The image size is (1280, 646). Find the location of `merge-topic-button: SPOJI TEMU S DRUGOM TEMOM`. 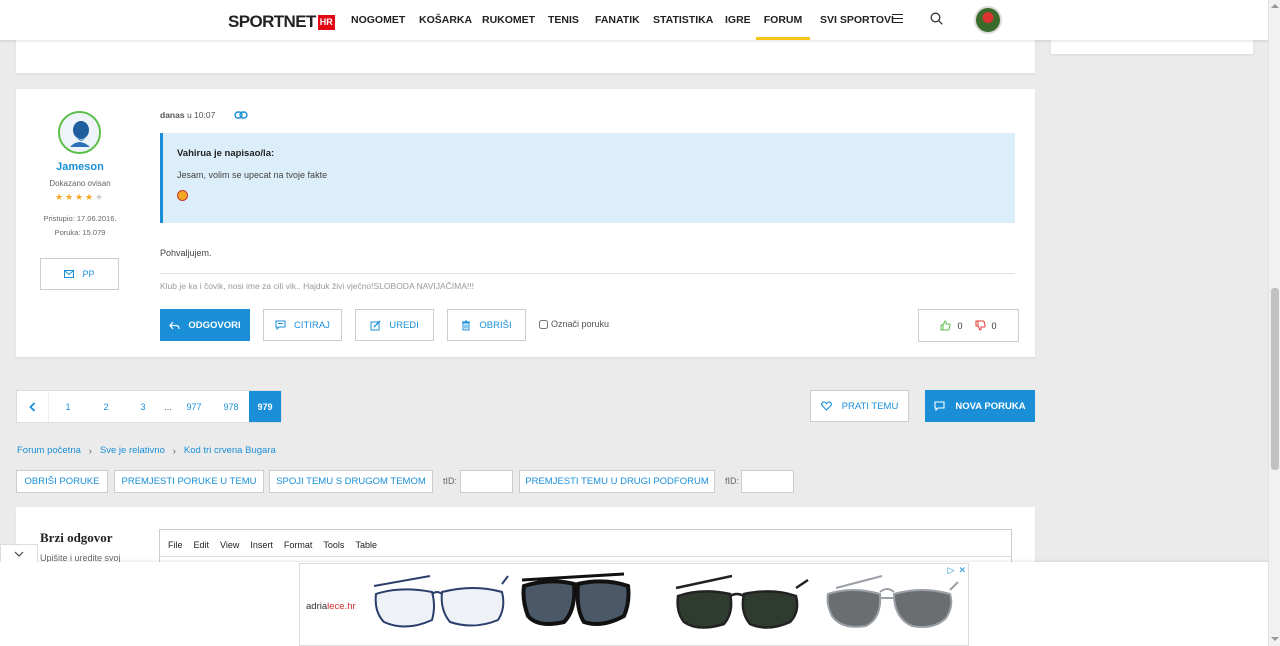

merge-topic-button: SPOJI TEMU S DRUGOM TEMOM is located at coordinates (351, 481).